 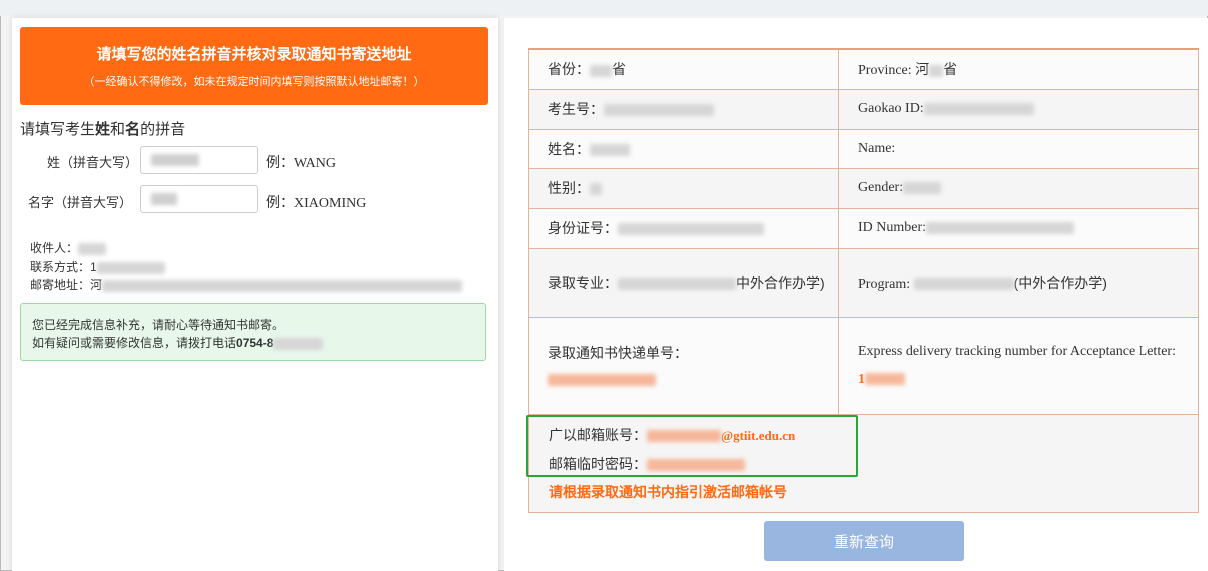 I want to click on pinyin-section-title: 请填写考生姓和名的拼音, so click(x=102, y=128).